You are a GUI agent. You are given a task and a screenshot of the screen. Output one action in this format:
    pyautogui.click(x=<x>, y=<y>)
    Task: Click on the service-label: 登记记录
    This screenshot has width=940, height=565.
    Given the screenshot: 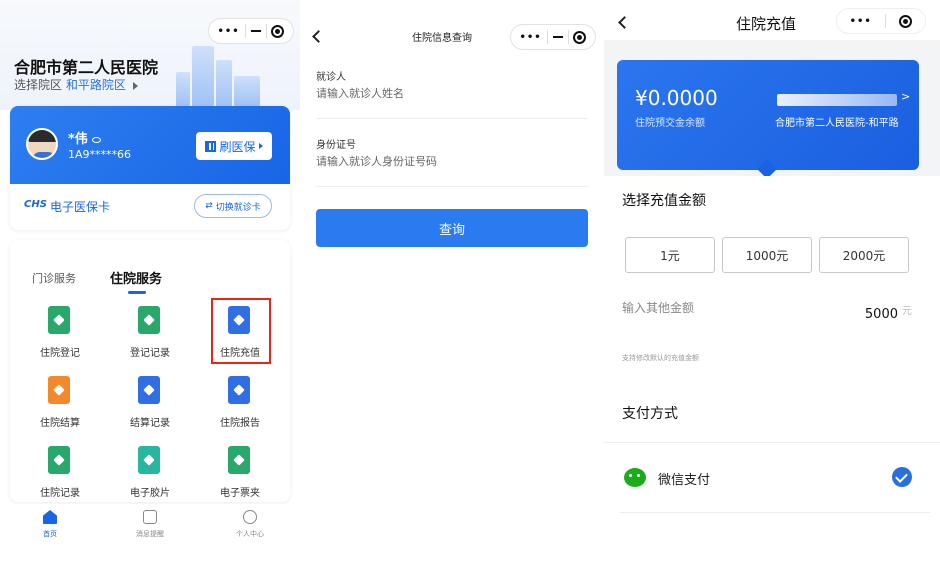 What is the action you would take?
    pyautogui.click(x=150, y=353)
    